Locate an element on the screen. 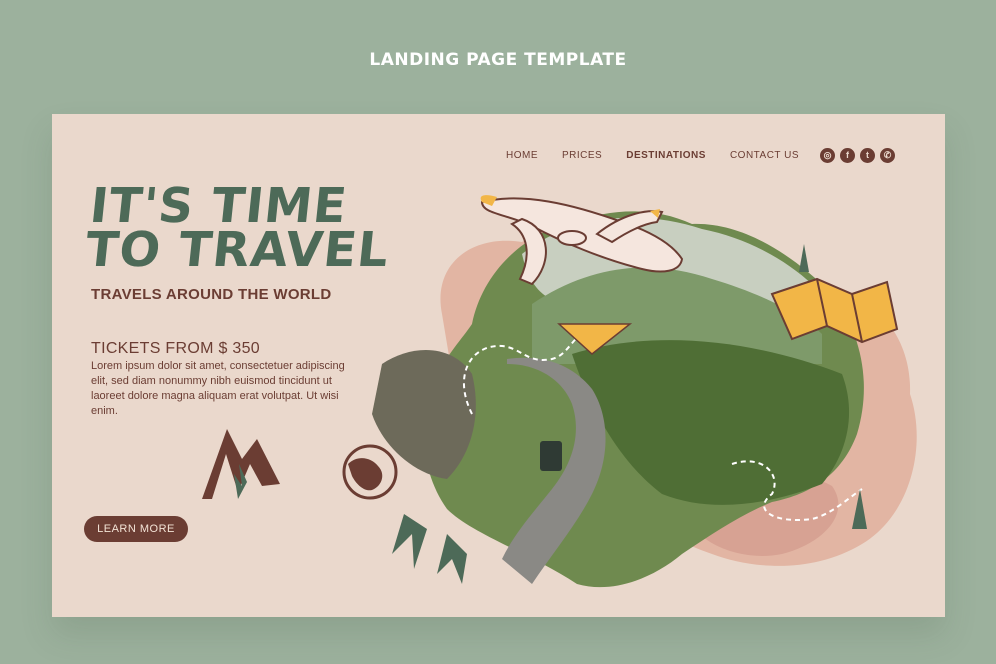  twitter-icon: t is located at coordinates (867, 155).